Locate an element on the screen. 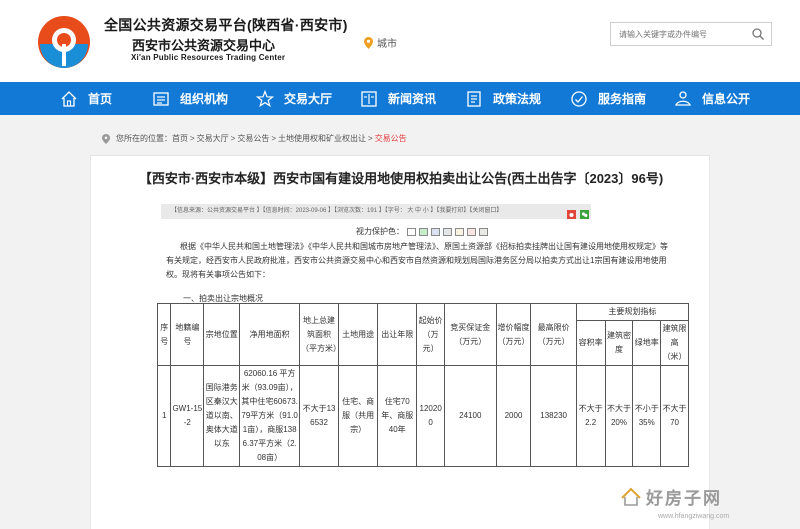 This screenshot has height=529, width=800. col-header-green: 绿地率 is located at coordinates (647, 343).